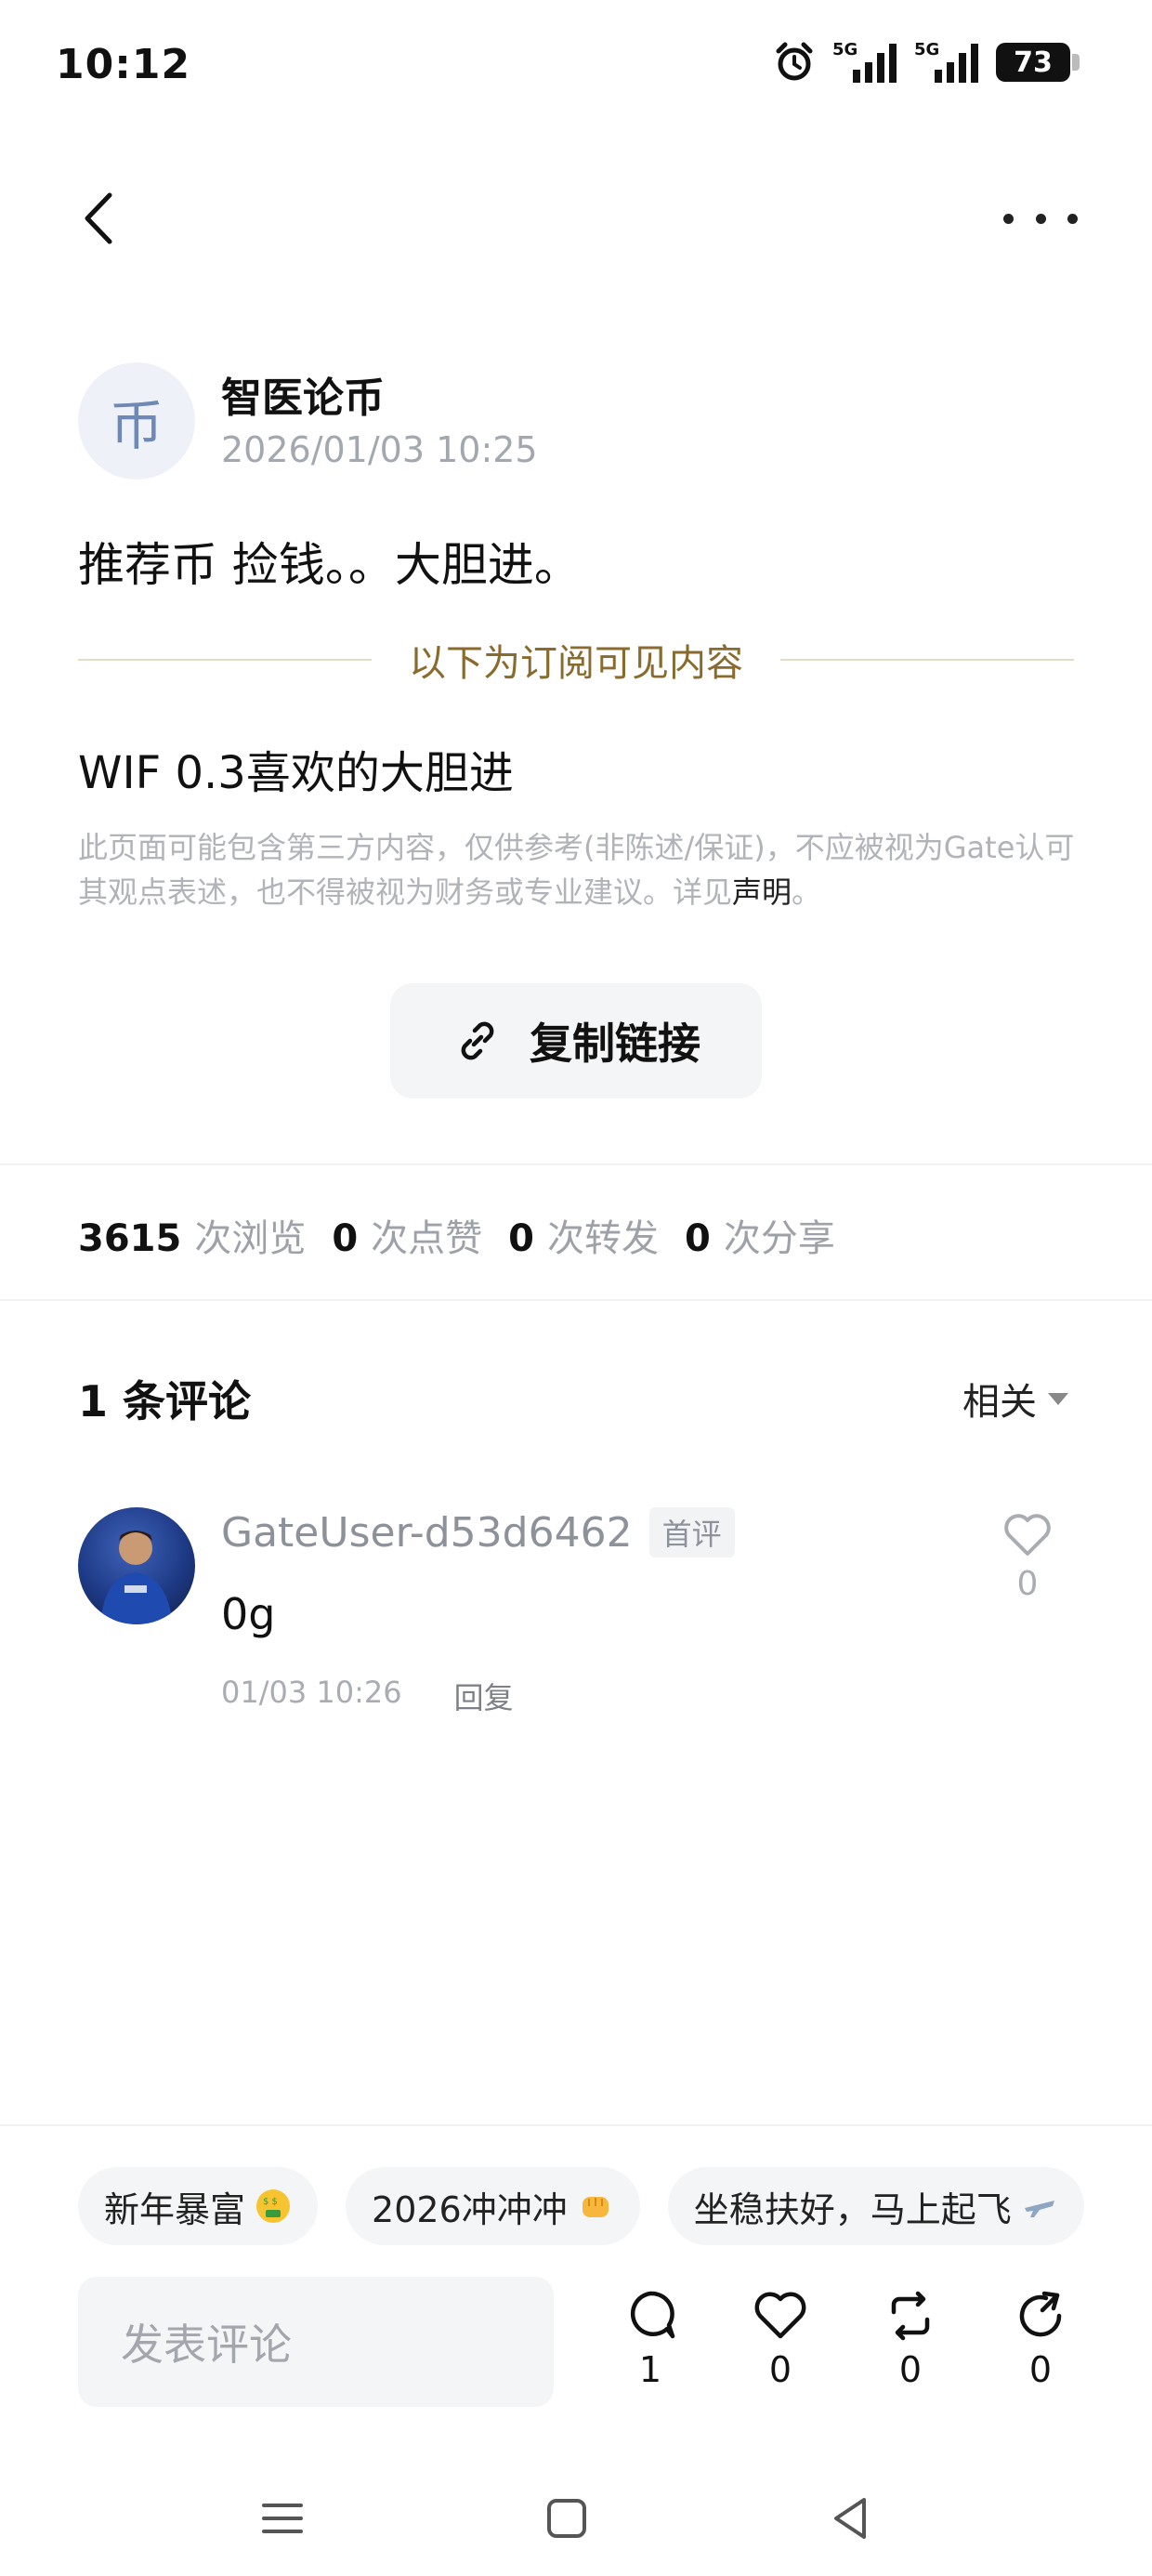 This screenshot has height=2576, width=1152. I want to click on menu-nav-button, so click(282, 2518).